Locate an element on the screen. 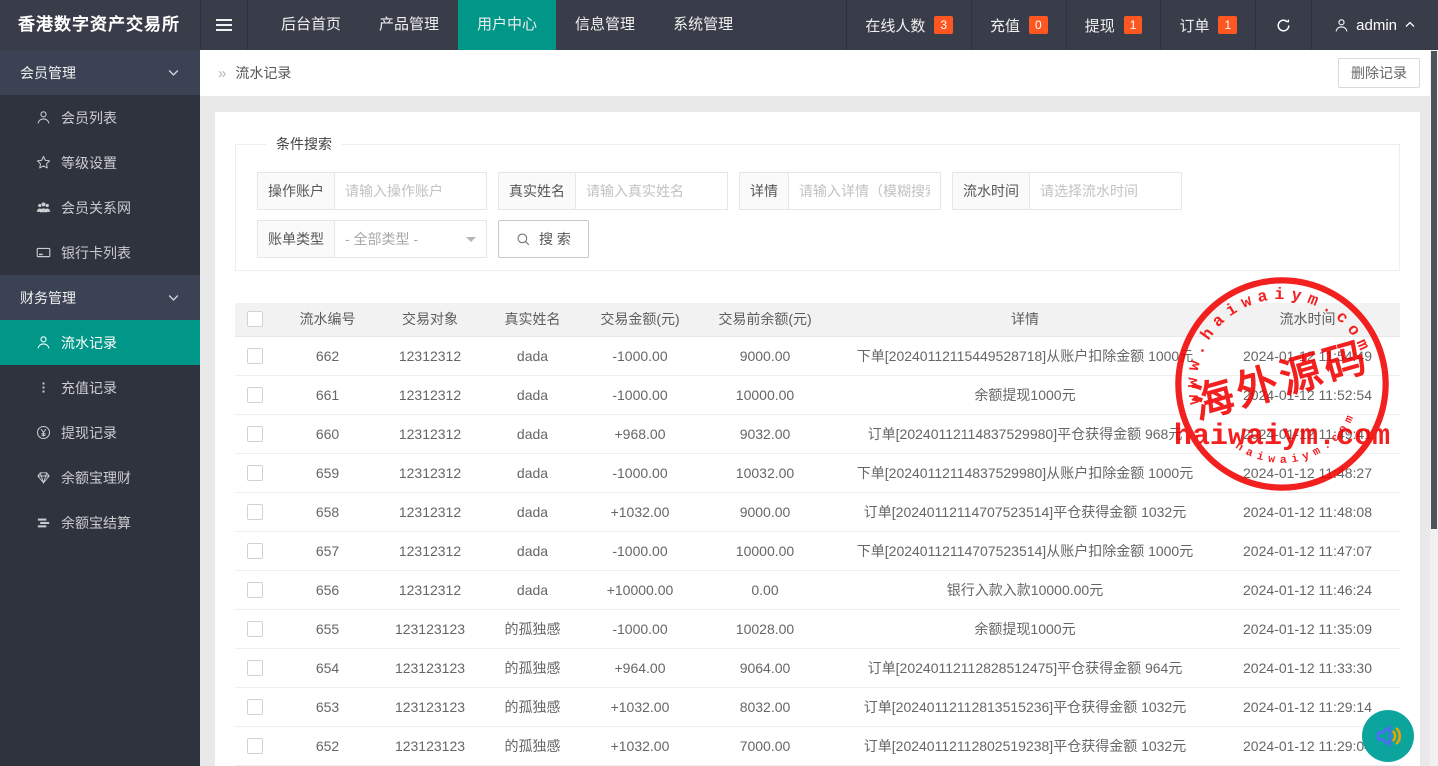  sidebar-item-yuebao-invest: 余额宝理财 is located at coordinates (100, 477).